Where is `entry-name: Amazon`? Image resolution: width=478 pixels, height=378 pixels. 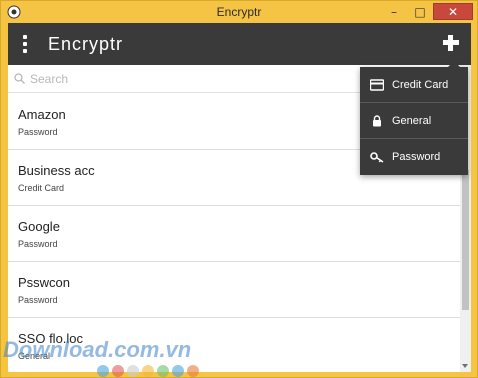
entry-name: Amazon is located at coordinates (42, 114).